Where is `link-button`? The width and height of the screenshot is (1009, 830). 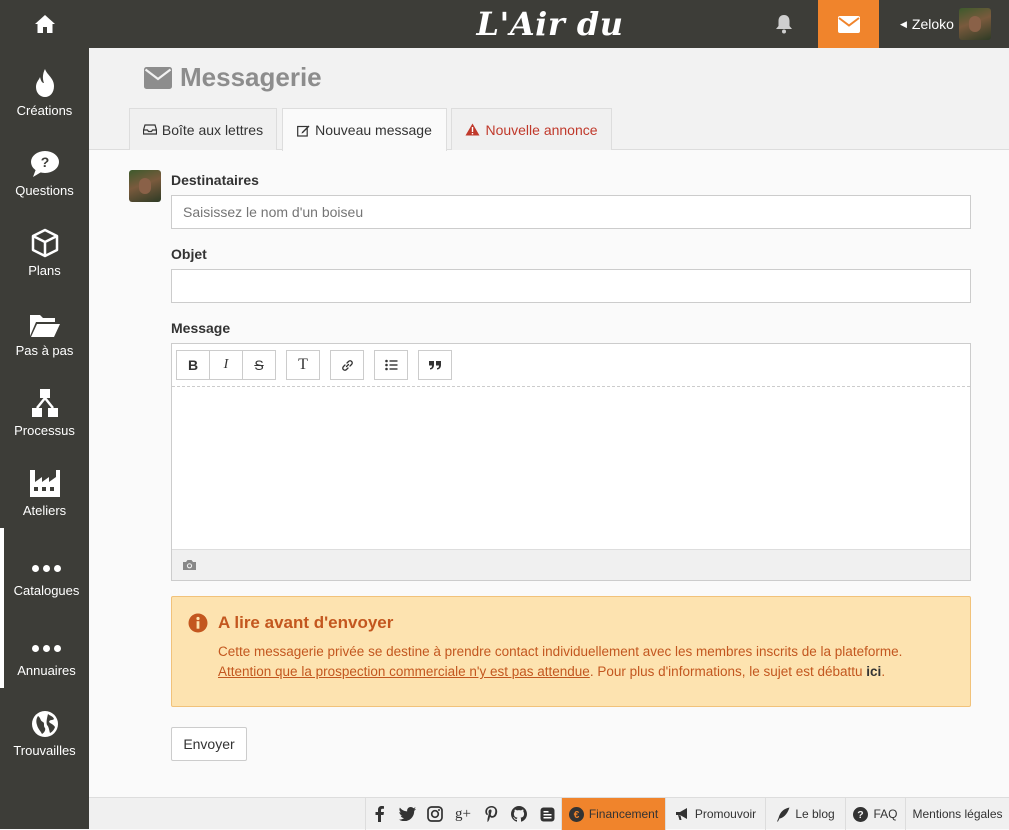 link-button is located at coordinates (347, 365).